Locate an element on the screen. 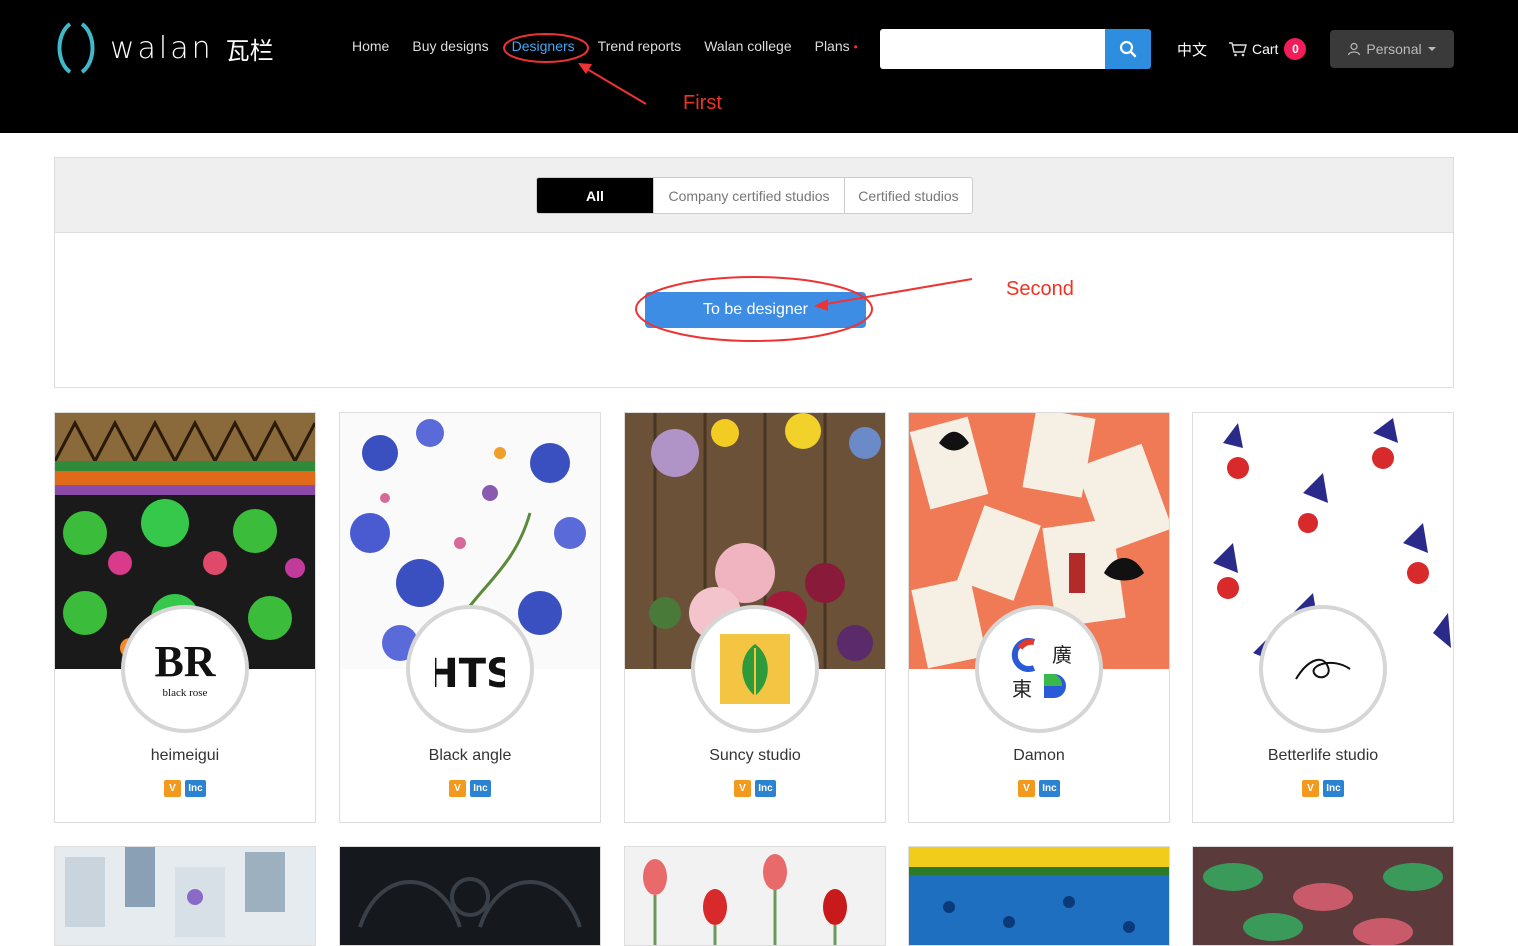  cart-link: Cart 0 is located at coordinates (1267, 49).